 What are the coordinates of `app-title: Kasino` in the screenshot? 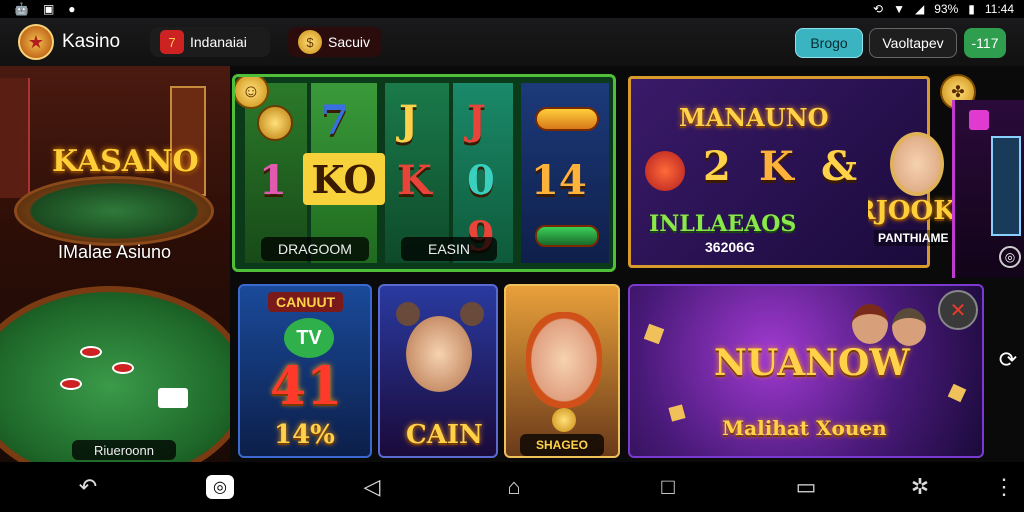 It's located at (91, 41).